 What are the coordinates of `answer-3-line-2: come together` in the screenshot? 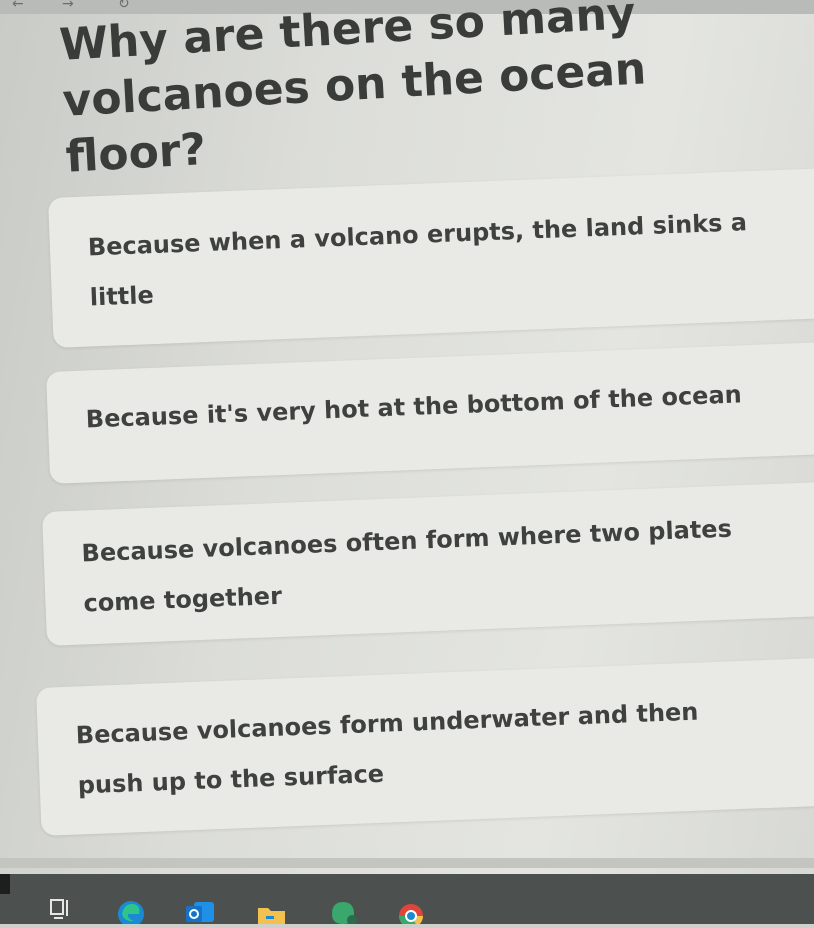 It's located at (183, 599).